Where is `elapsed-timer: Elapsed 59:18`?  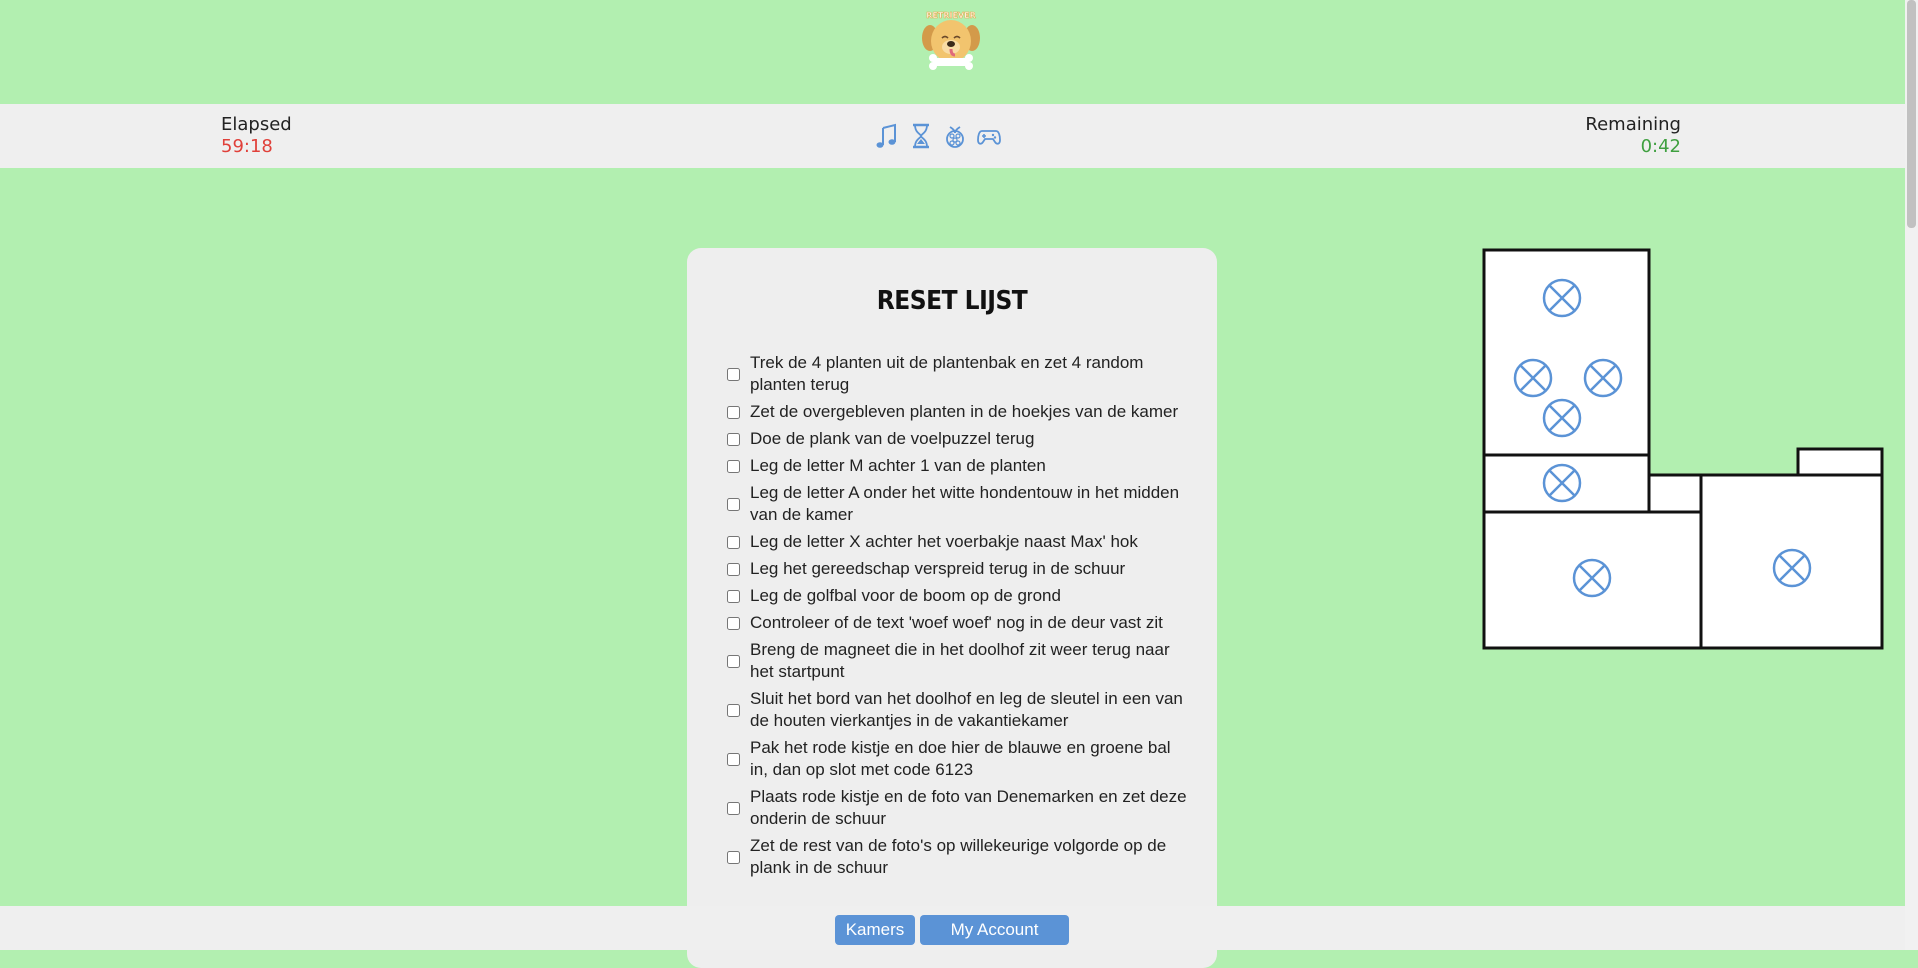 elapsed-timer: Elapsed 59:18 is located at coordinates (256, 136).